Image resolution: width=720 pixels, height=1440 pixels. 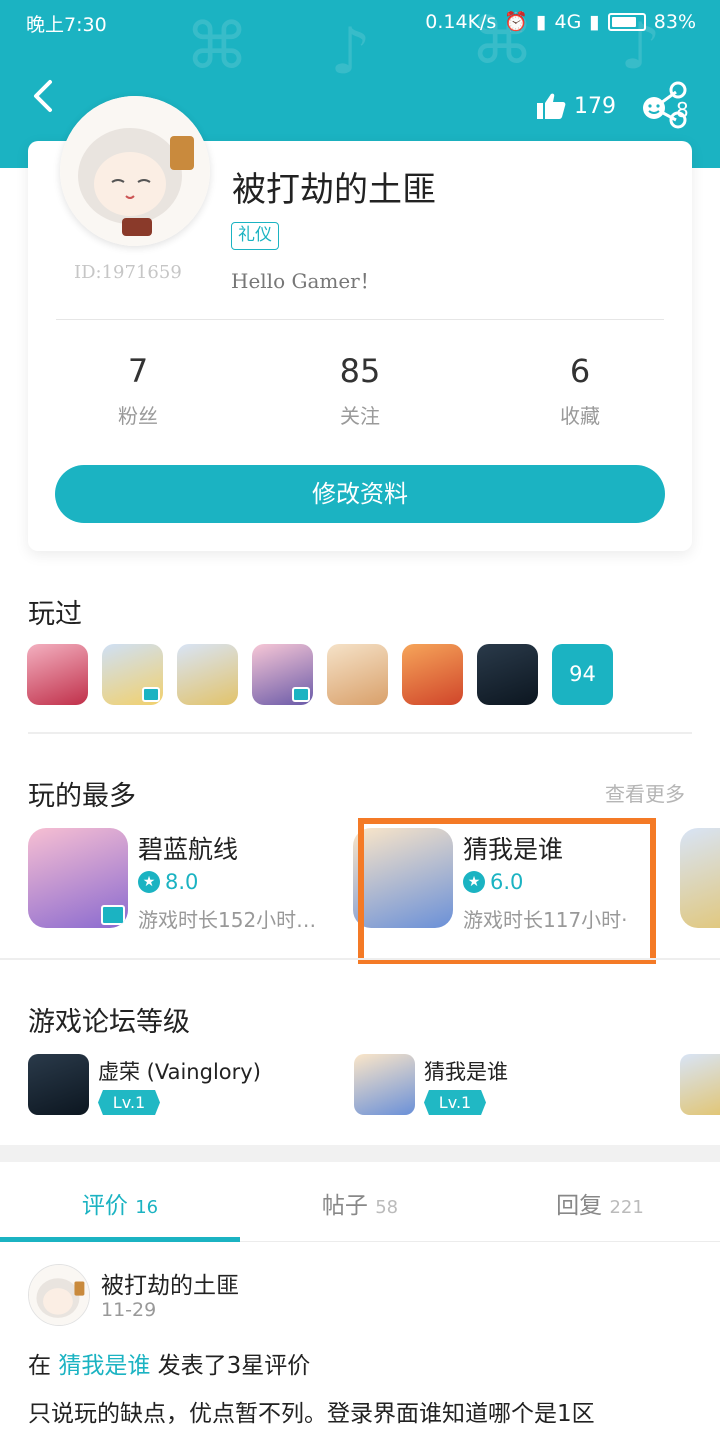 I want to click on most-played-item, so click(x=700, y=883).